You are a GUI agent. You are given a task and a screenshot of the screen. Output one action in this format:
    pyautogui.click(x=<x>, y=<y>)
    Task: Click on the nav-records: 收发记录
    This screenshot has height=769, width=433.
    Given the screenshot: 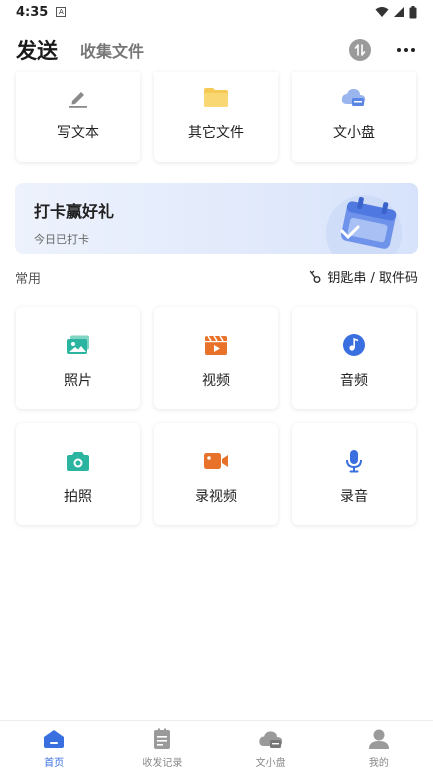 What is the action you would take?
    pyautogui.click(x=162, y=745)
    